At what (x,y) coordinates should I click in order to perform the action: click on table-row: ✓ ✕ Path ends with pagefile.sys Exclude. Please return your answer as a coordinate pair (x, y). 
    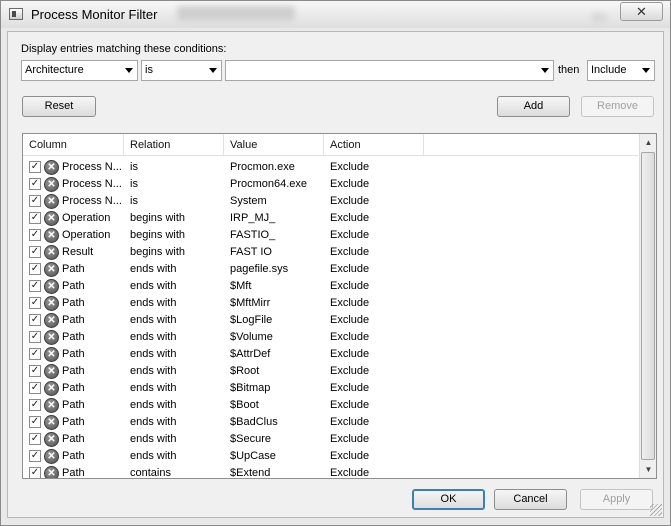
    Looking at the image, I should click on (330, 269).